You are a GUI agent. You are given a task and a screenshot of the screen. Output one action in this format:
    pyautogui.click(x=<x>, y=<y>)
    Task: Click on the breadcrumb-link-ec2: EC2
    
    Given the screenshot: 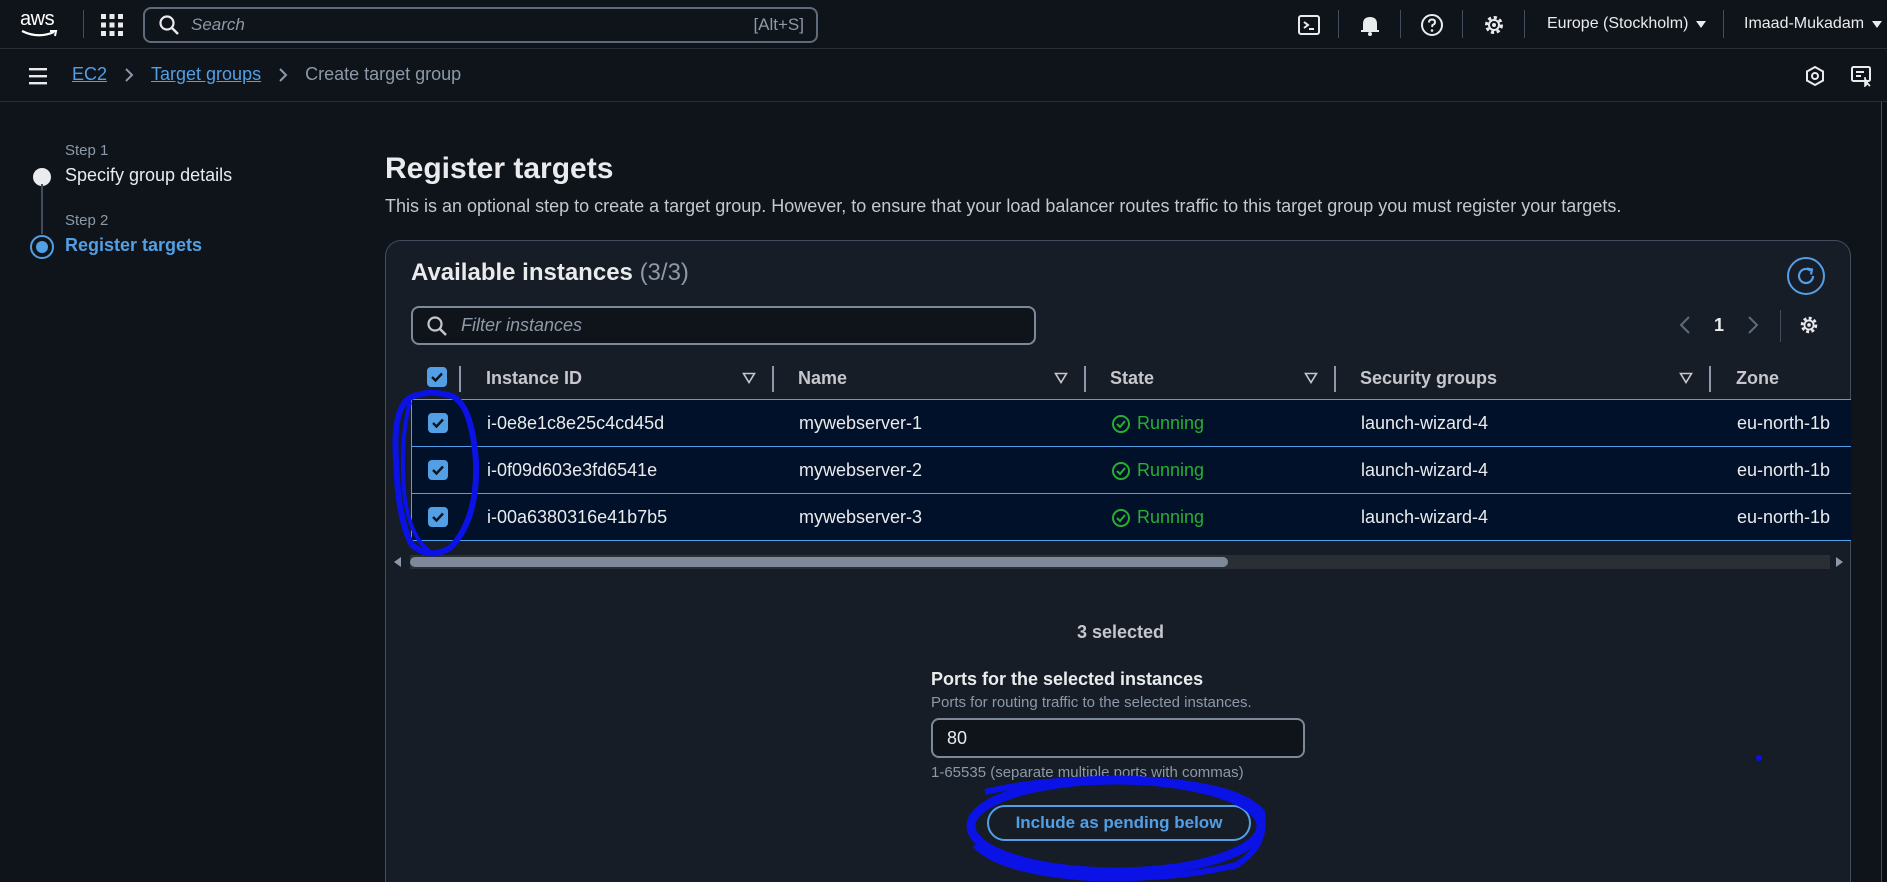 What is the action you would take?
    pyautogui.click(x=89, y=74)
    